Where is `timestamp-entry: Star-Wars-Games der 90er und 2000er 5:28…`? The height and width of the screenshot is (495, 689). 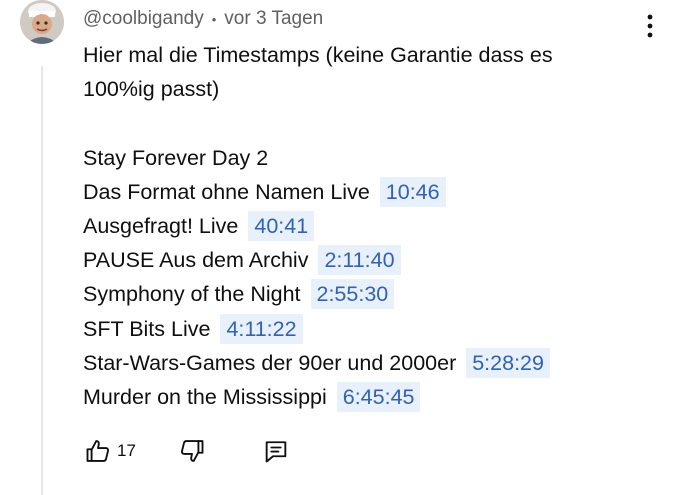
timestamp-entry: Star-Wars-Games der 90er und 2000er 5:28… is located at coordinates (378, 363).